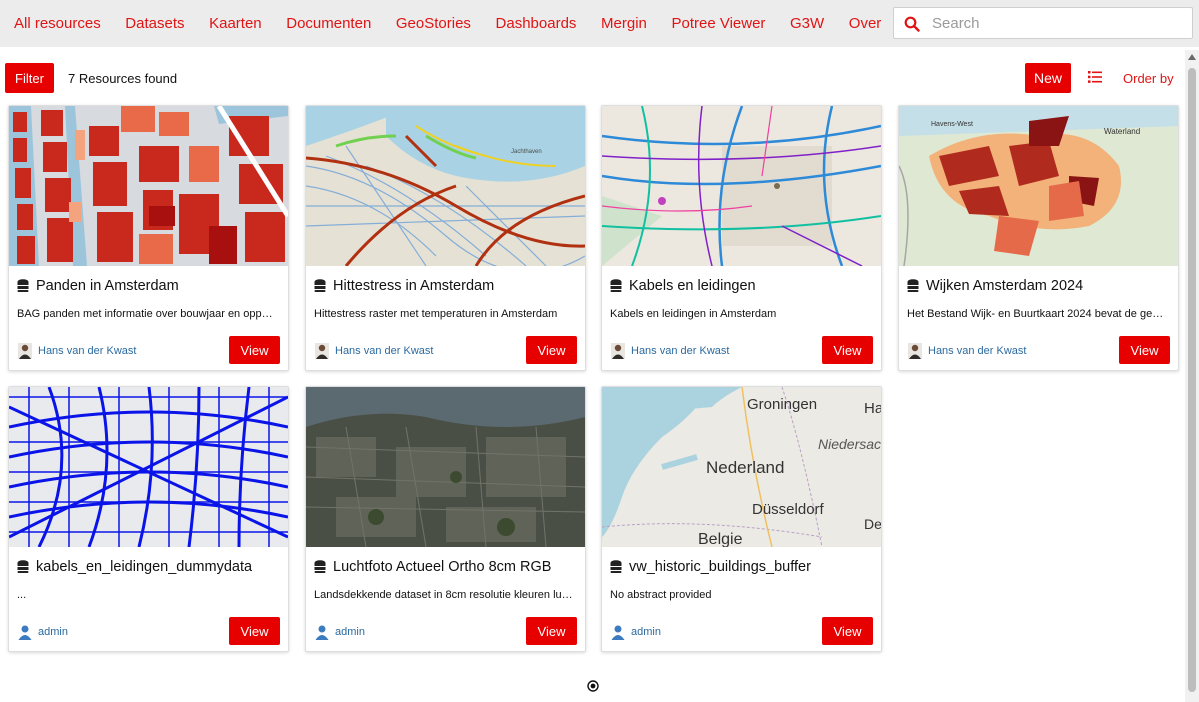 The width and height of the screenshot is (1199, 702). What do you see at coordinates (788, 509) in the screenshot?
I see `map-label: Düsseldorf` at bounding box center [788, 509].